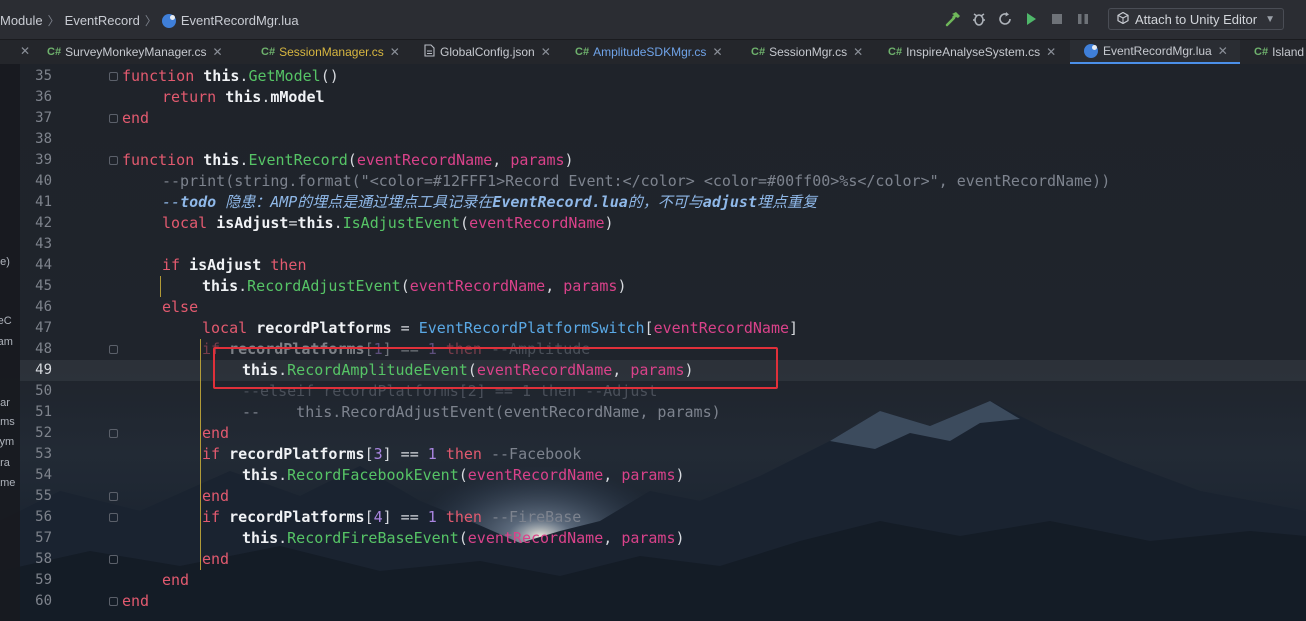 The image size is (1306, 621). I want to click on code-token: --, so click(171, 202).